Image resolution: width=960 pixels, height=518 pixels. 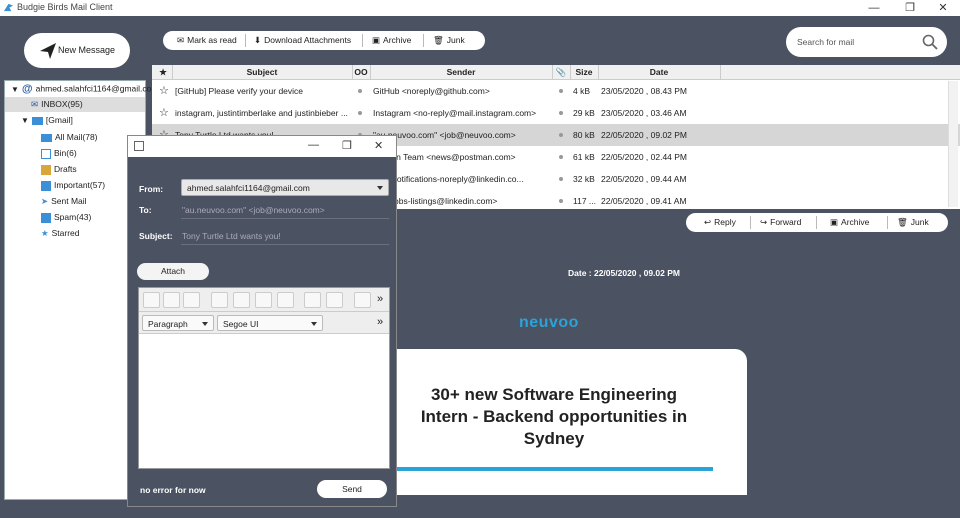 I want to click on indent-icon, so click(x=334, y=300).